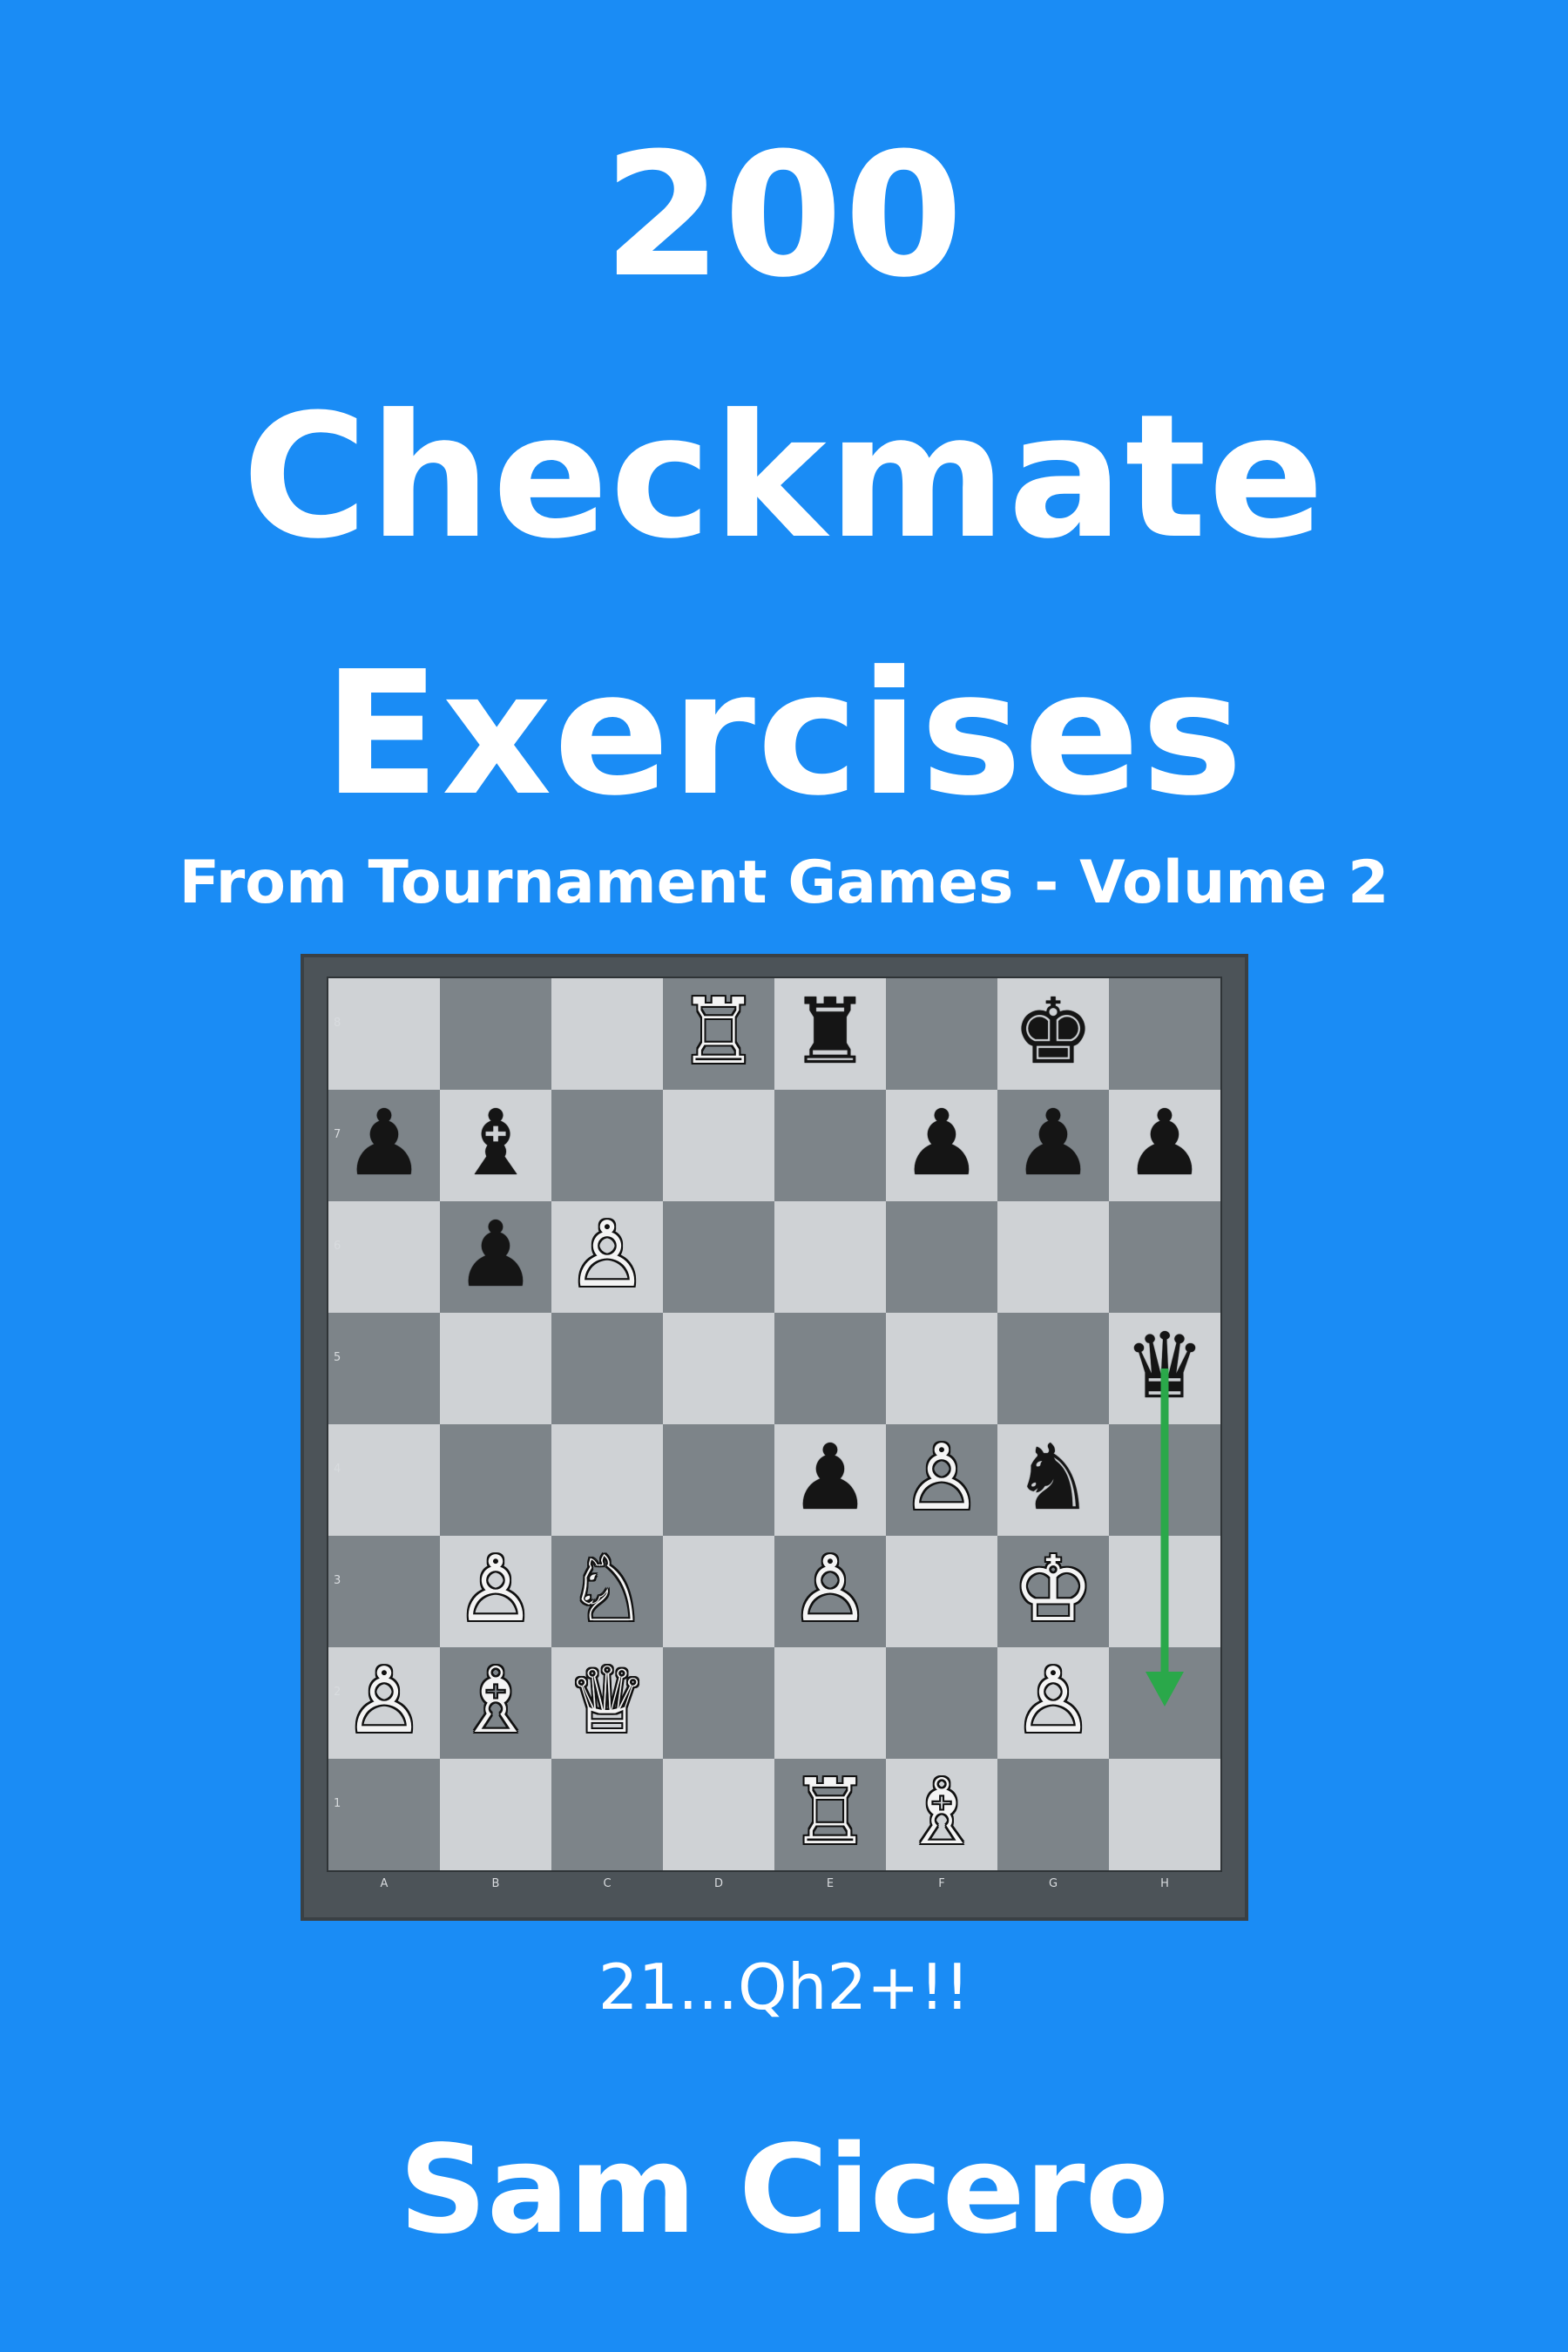 Image resolution: width=1568 pixels, height=2352 pixels. I want to click on square-g1, so click(1053, 1814).